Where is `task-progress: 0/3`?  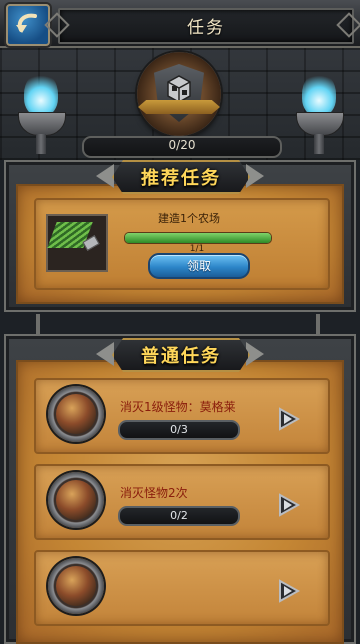 task-progress: 0/3 is located at coordinates (179, 430).